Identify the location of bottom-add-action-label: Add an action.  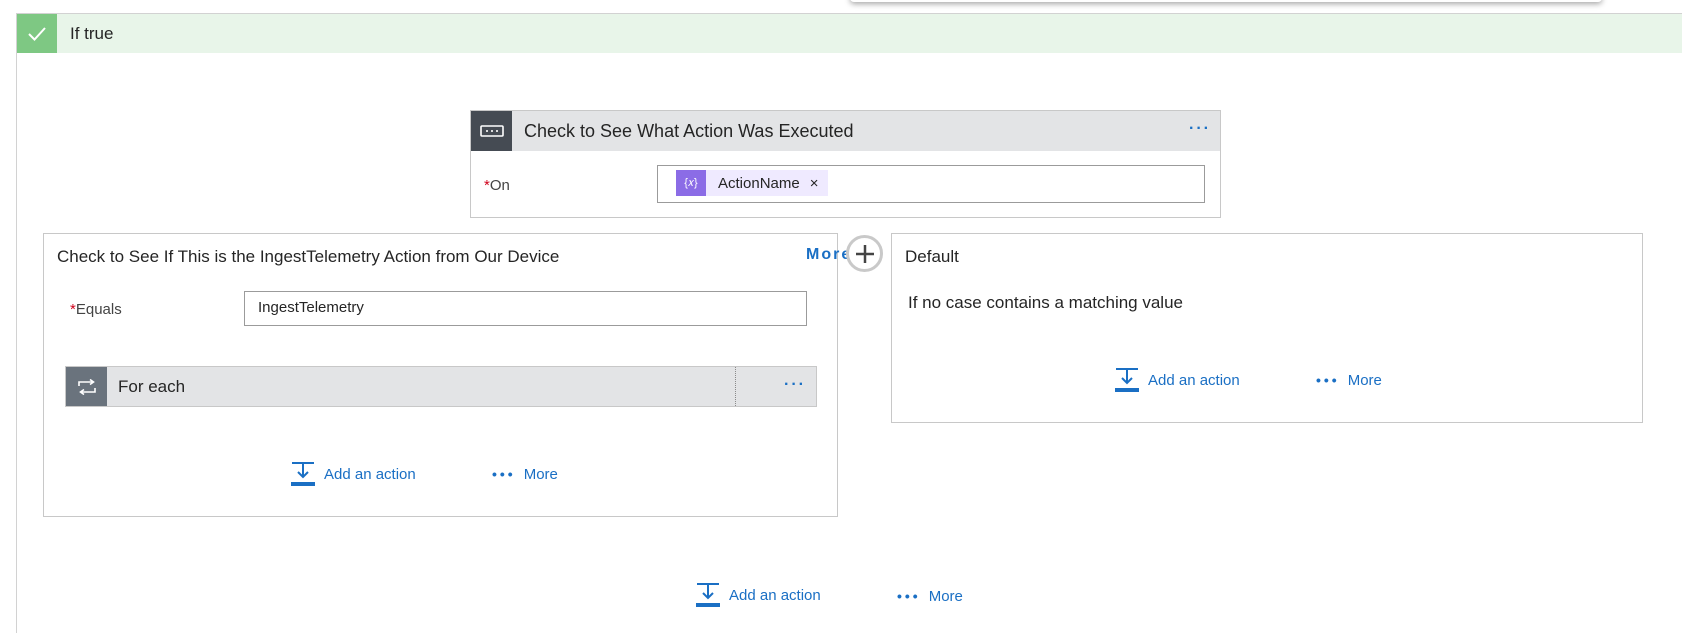
(775, 595).